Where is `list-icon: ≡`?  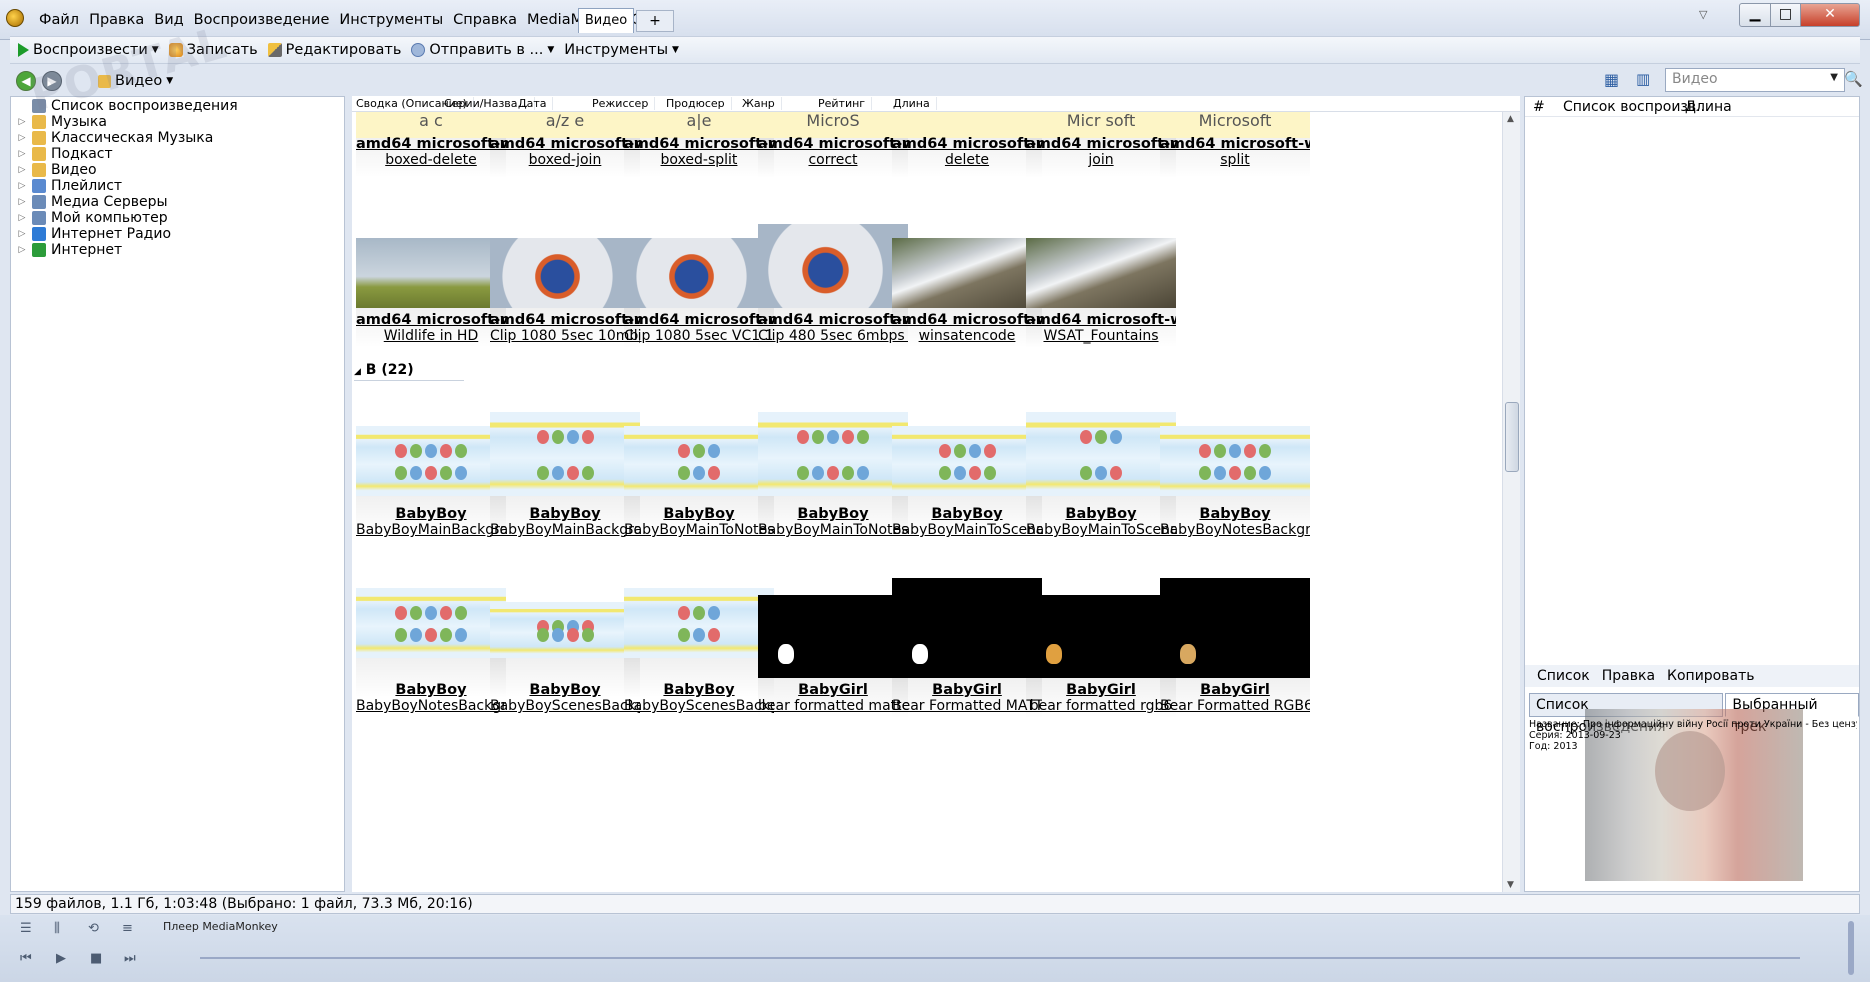
list-icon: ≡ is located at coordinates (127, 928).